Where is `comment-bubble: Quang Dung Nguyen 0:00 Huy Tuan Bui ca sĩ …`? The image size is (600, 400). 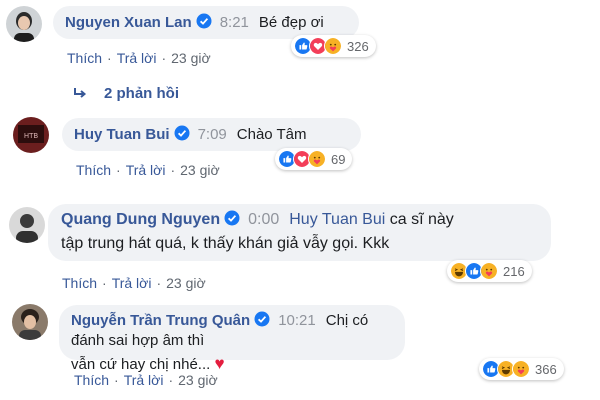
comment-bubble: Quang Dung Nguyen 0:00 Huy Tuan Bui ca sĩ … is located at coordinates (299, 232).